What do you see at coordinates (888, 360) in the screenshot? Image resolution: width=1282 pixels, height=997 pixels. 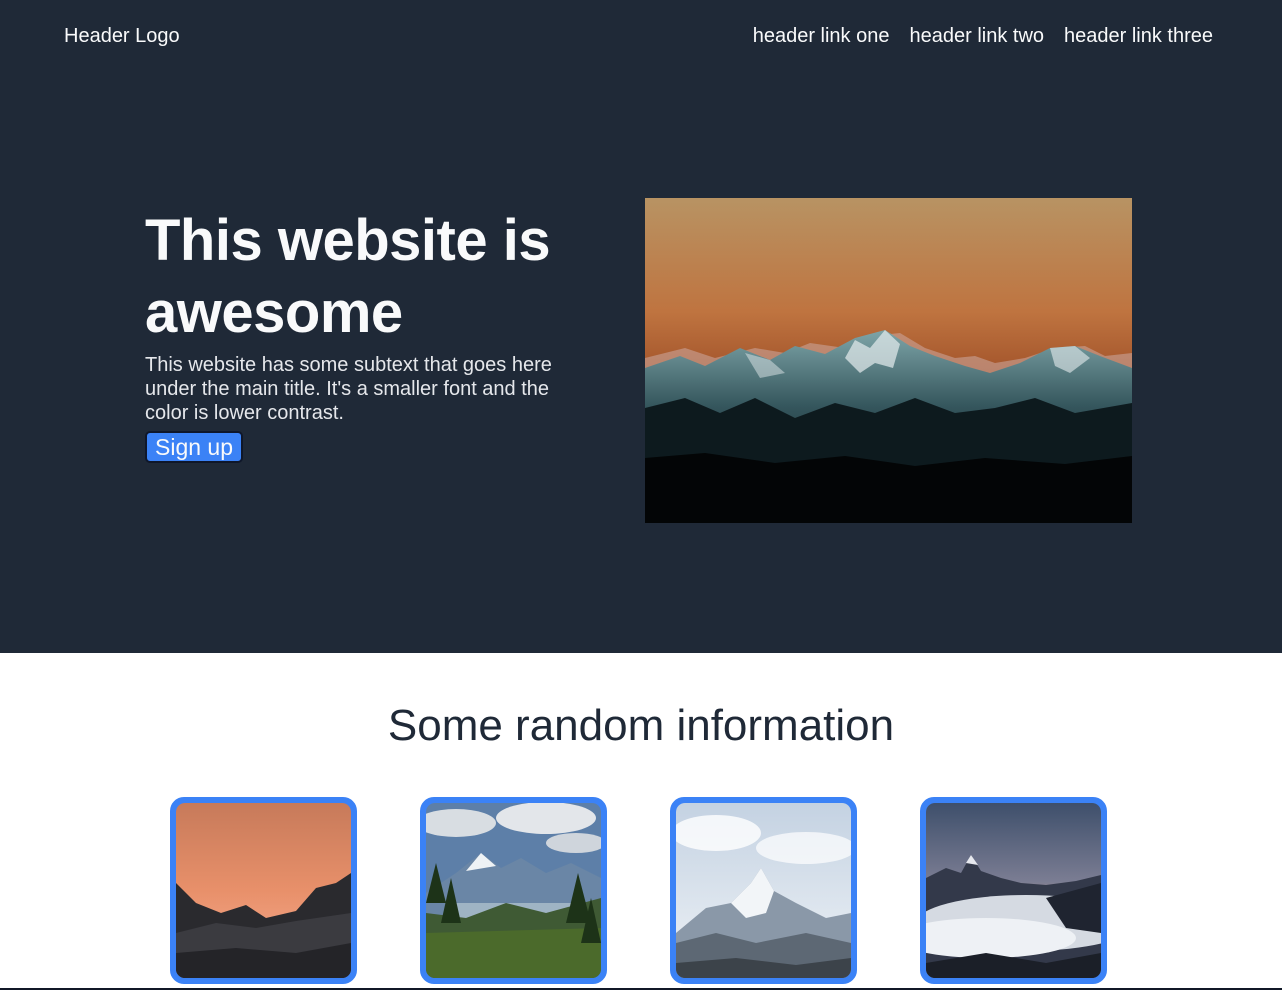 I see `hero-mountain-image` at bounding box center [888, 360].